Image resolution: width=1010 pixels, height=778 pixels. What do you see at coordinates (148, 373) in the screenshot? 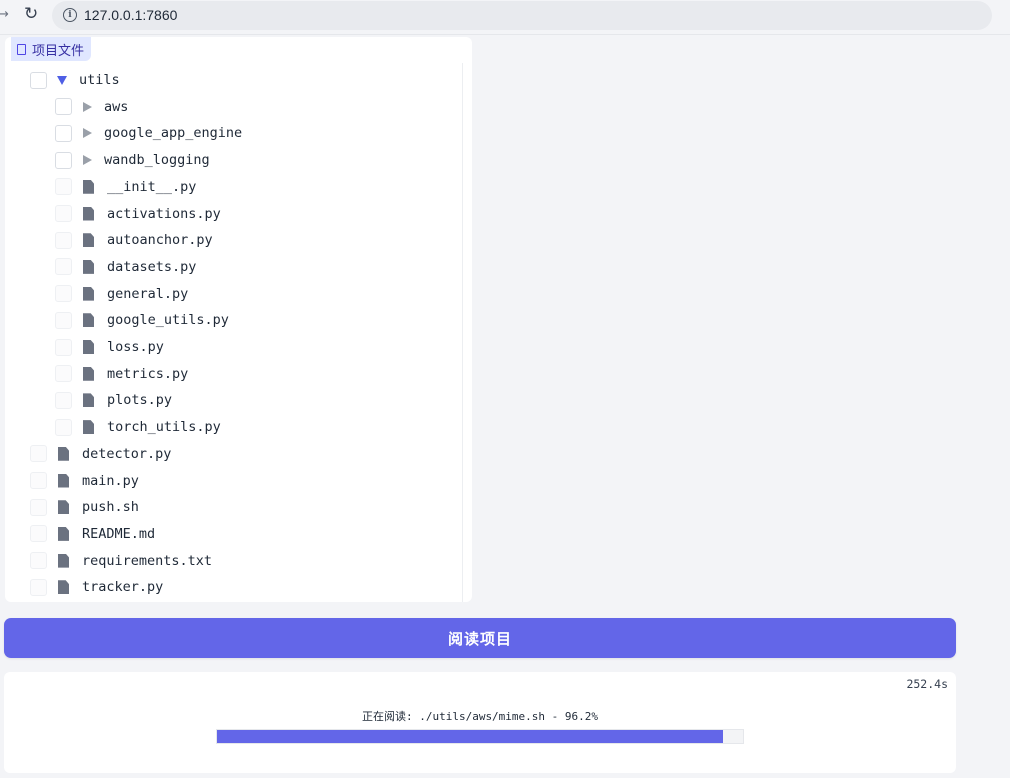
I see `tree-item-label: metrics.py` at bounding box center [148, 373].